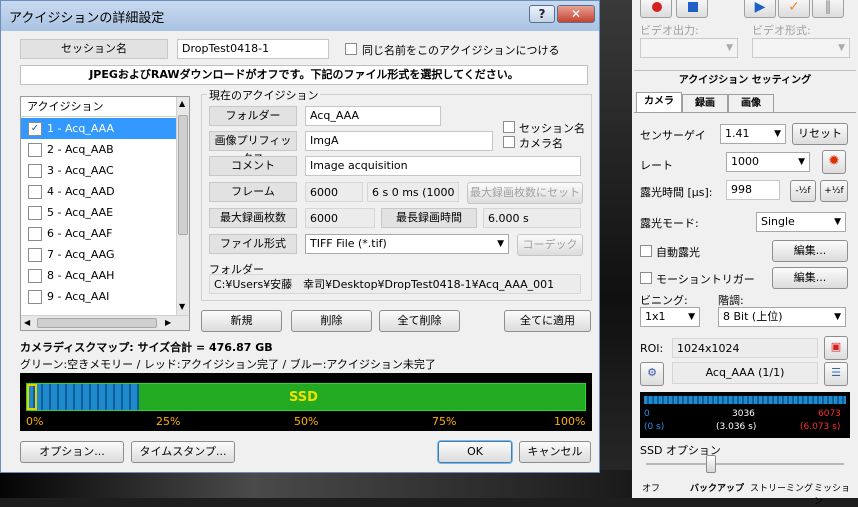 The width and height of the screenshot is (858, 507). What do you see at coordinates (541, 143) in the screenshot?
I see `camera-name-label: カメラ名` at bounding box center [541, 143].